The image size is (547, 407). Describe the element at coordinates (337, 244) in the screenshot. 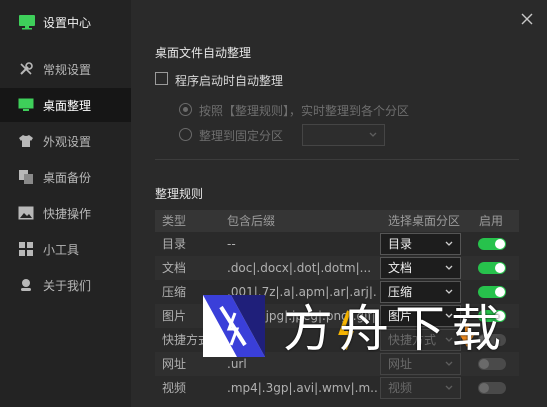

I see `table-row: 目录 -- 目录` at that location.